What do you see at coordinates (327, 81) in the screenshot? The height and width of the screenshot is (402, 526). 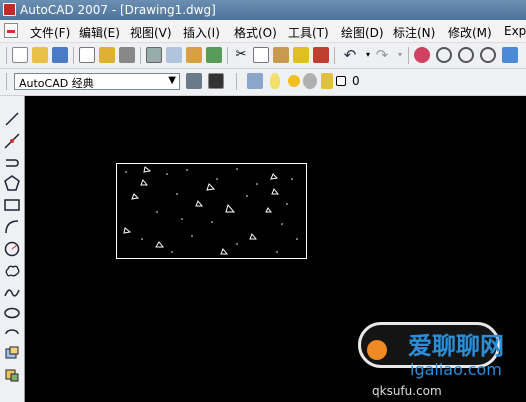 I see `layer-lock-icon` at bounding box center [327, 81].